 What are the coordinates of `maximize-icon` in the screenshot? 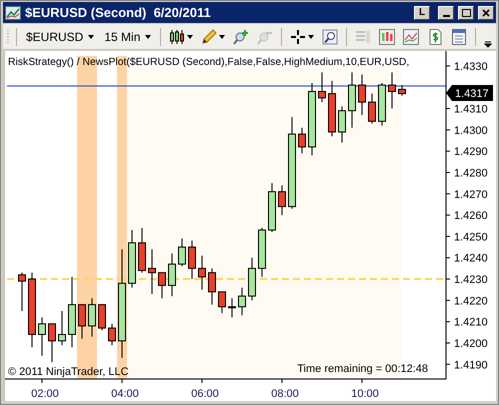 It's located at (466, 12).